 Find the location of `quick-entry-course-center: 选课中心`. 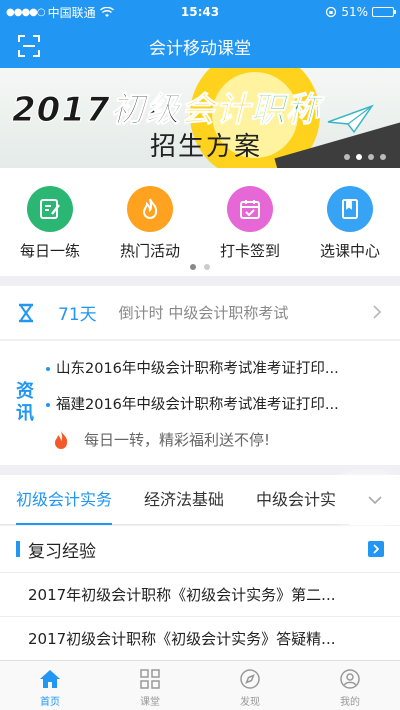

quick-entry-course-center: 选课中心 is located at coordinates (350, 223).